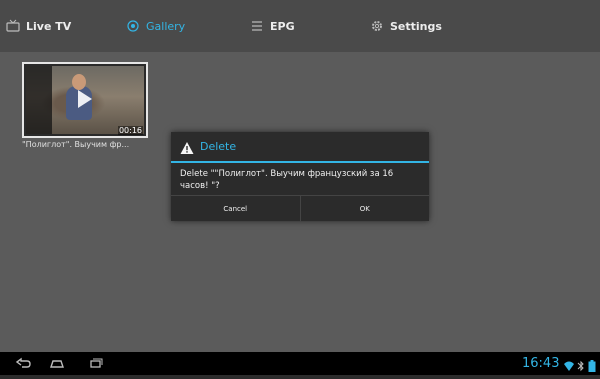 The width and height of the screenshot is (600, 379). Describe the element at coordinates (364, 209) in the screenshot. I see `ok-button: OK` at that location.